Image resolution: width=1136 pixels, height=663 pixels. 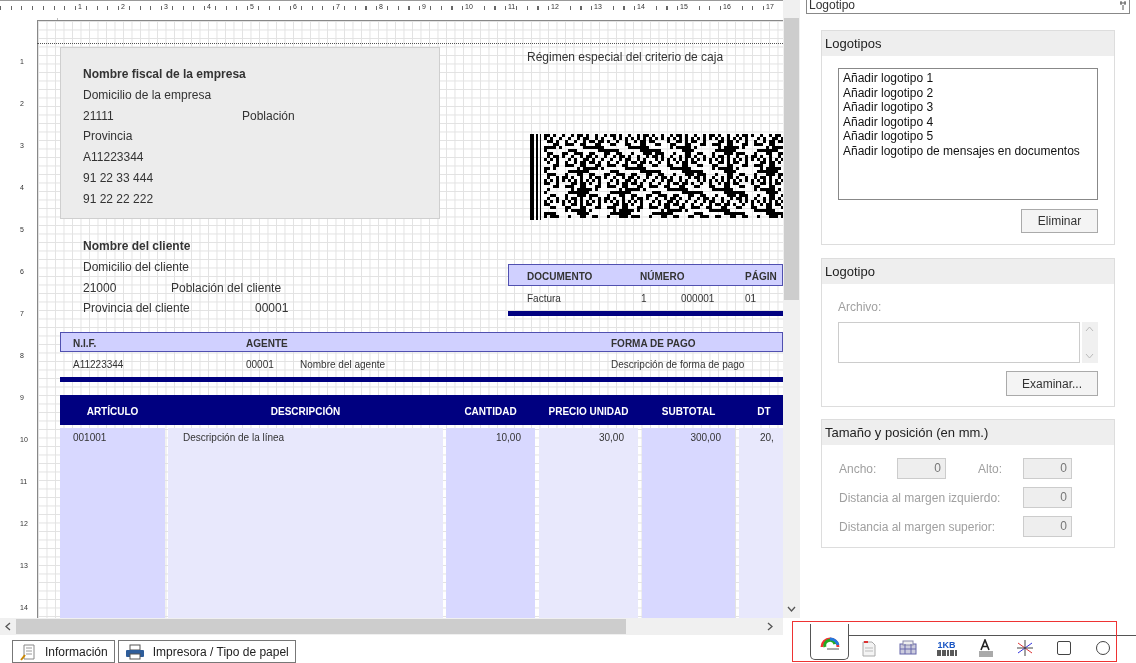 What do you see at coordinates (990, 469) in the screenshot?
I see `field-label: Alto:` at bounding box center [990, 469].